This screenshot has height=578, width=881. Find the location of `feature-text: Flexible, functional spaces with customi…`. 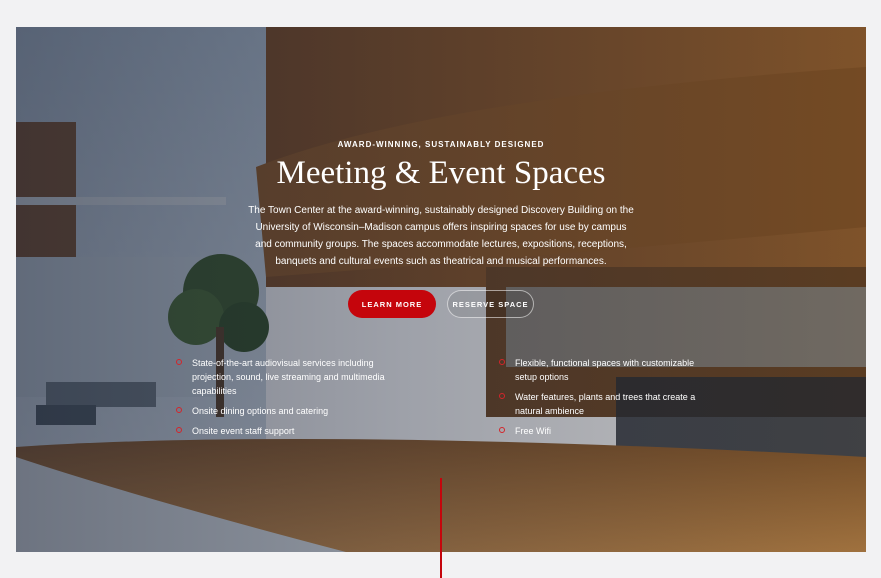

feature-text: Flexible, functional spaces with customi… is located at coordinates (605, 370).